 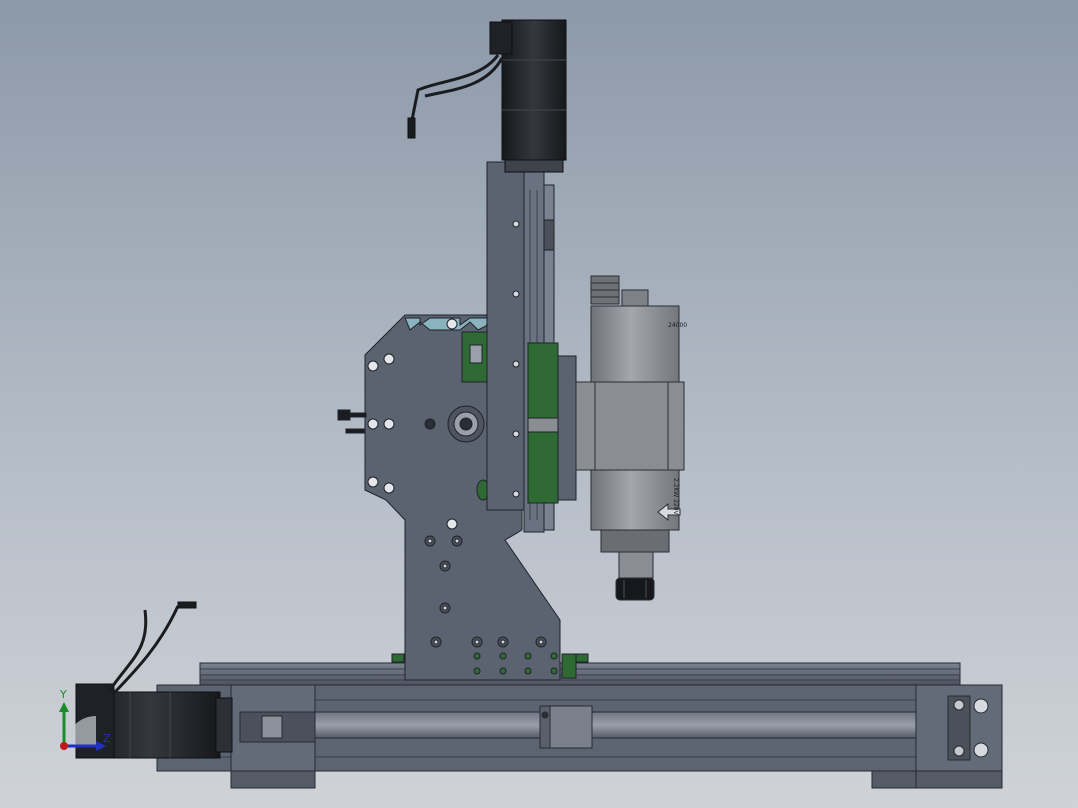 I want to click on z-axis-stepper-motor, so click(x=487, y=96).